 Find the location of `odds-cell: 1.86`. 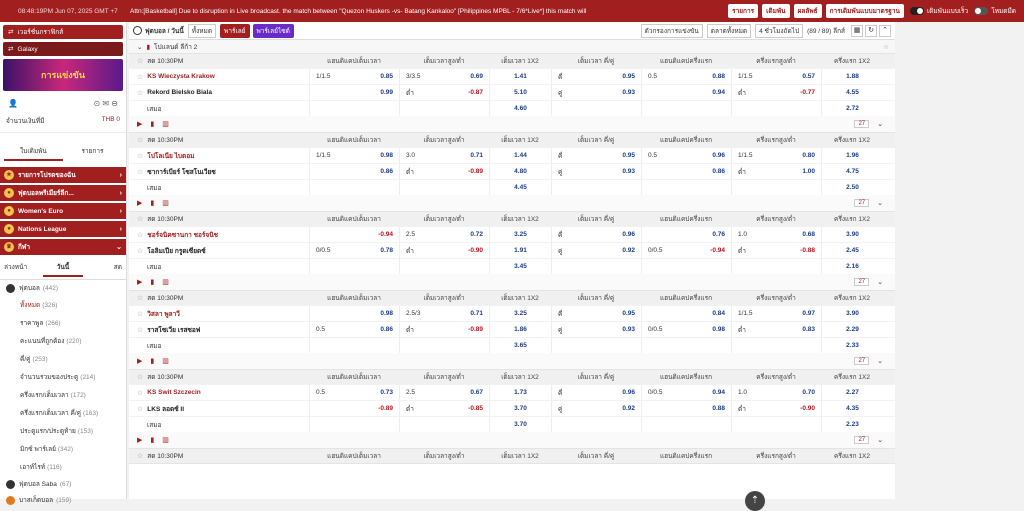

odds-cell: 1.86 is located at coordinates (520, 329).